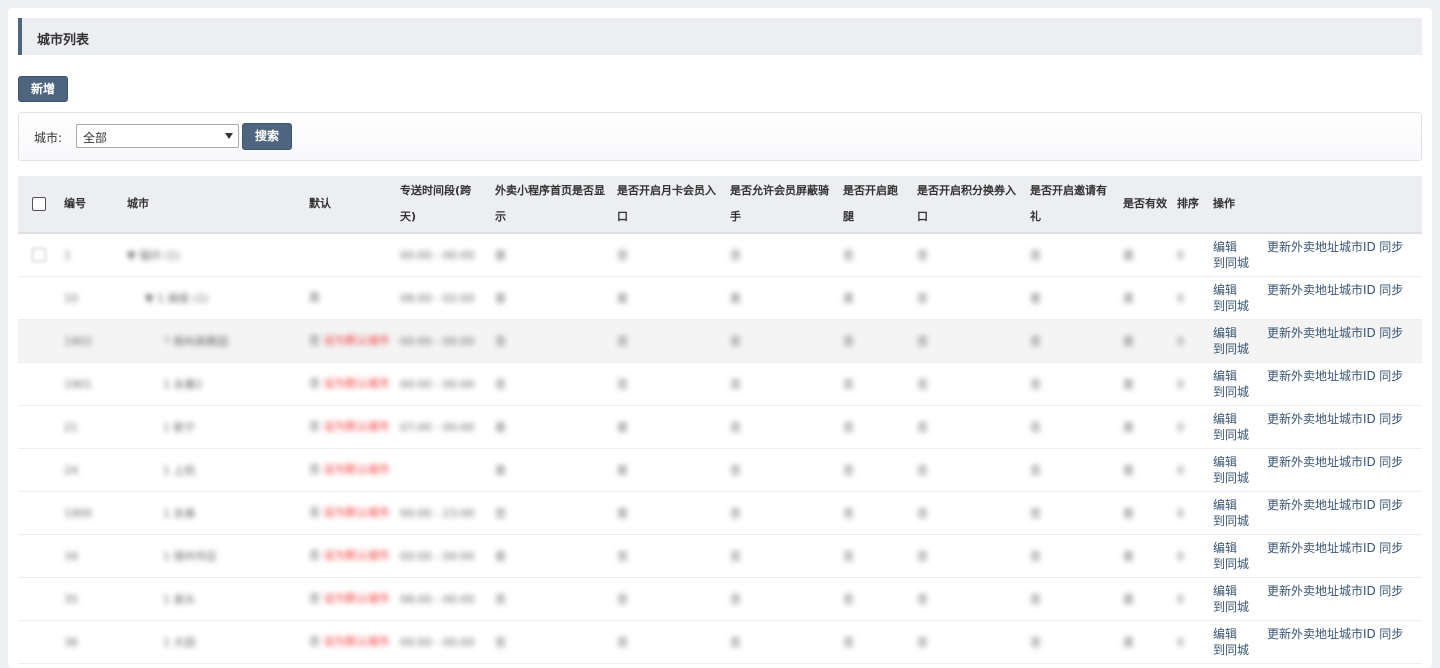  Describe the element at coordinates (90, 205) in the screenshot. I see `col-header-id: 编号` at that location.